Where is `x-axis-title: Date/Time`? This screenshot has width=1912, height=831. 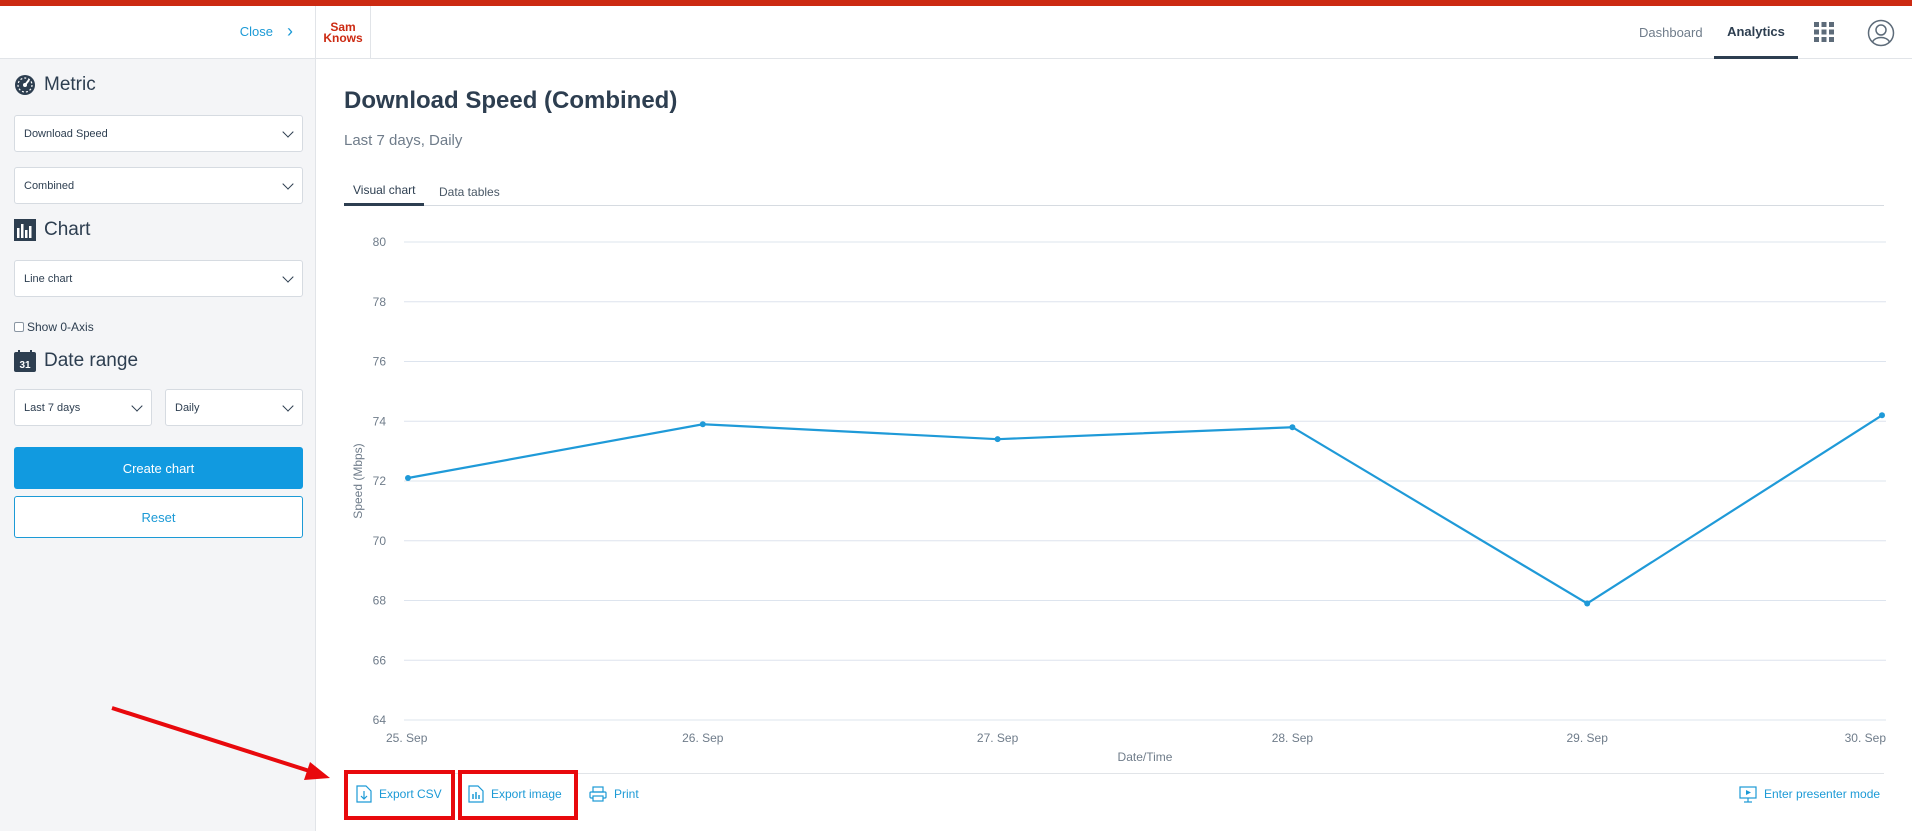
x-axis-title: Date/Time is located at coordinates (1145, 757).